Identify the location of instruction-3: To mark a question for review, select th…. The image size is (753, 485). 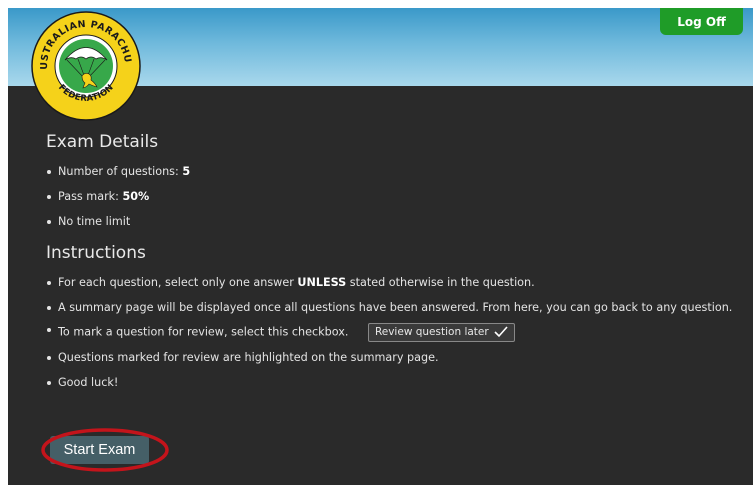
(203, 332).